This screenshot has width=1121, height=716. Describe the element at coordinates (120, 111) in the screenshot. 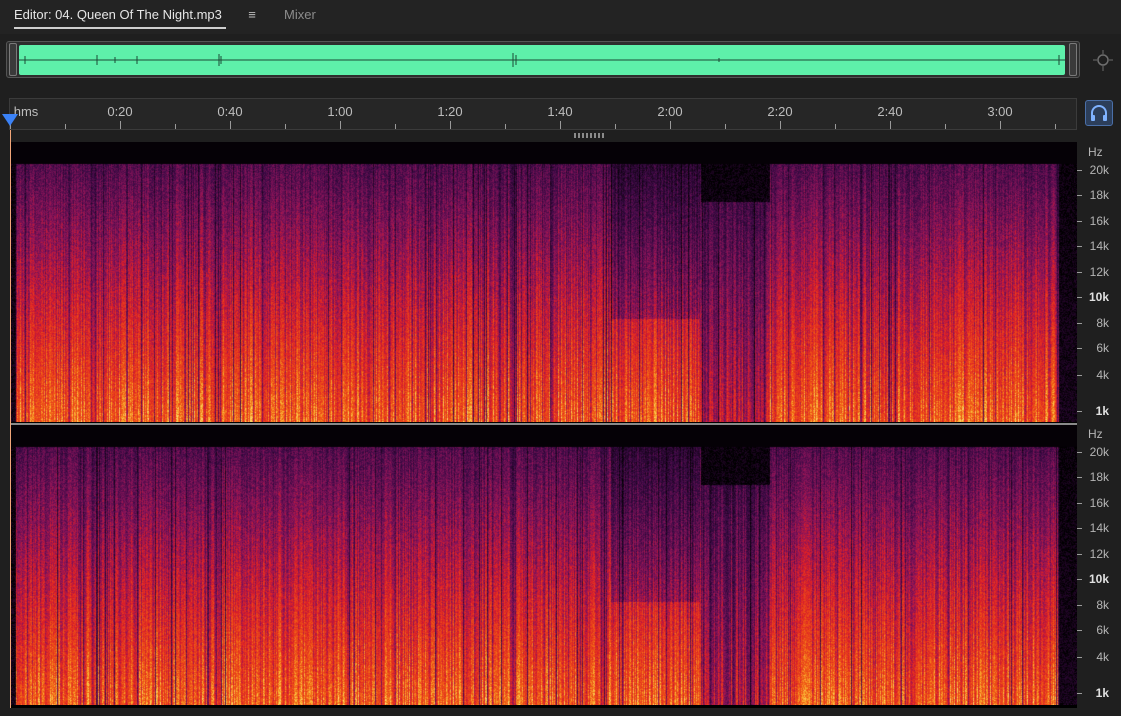

I see `ruler-time-label: 0:20` at that location.